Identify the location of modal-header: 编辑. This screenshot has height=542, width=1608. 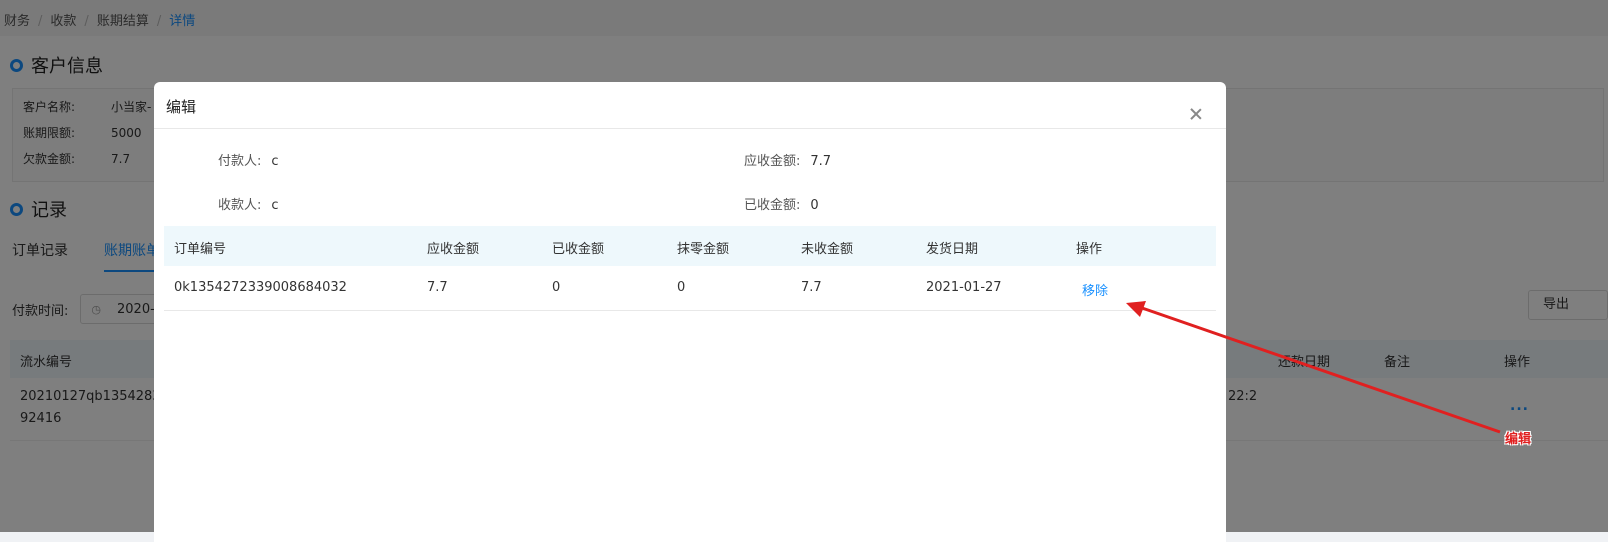
(690, 105).